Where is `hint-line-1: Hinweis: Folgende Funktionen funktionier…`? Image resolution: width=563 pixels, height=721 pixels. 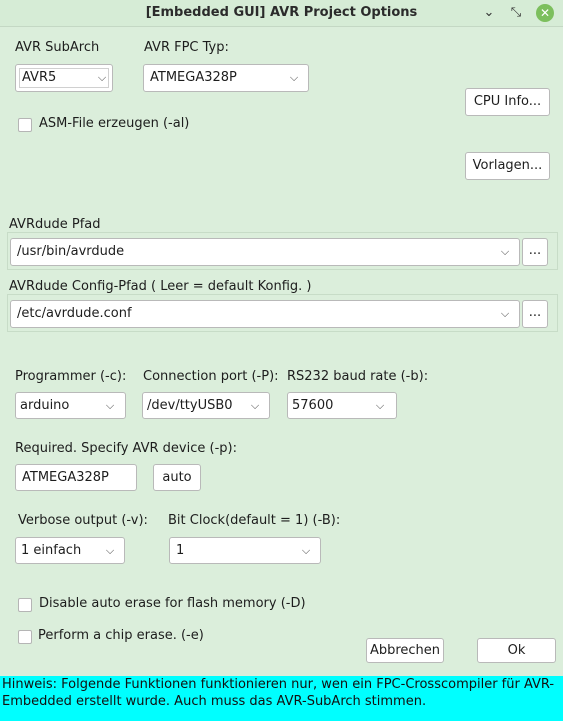
hint-line-1: Hinweis: Folgende Funktionen funktionier… is located at coordinates (278, 684).